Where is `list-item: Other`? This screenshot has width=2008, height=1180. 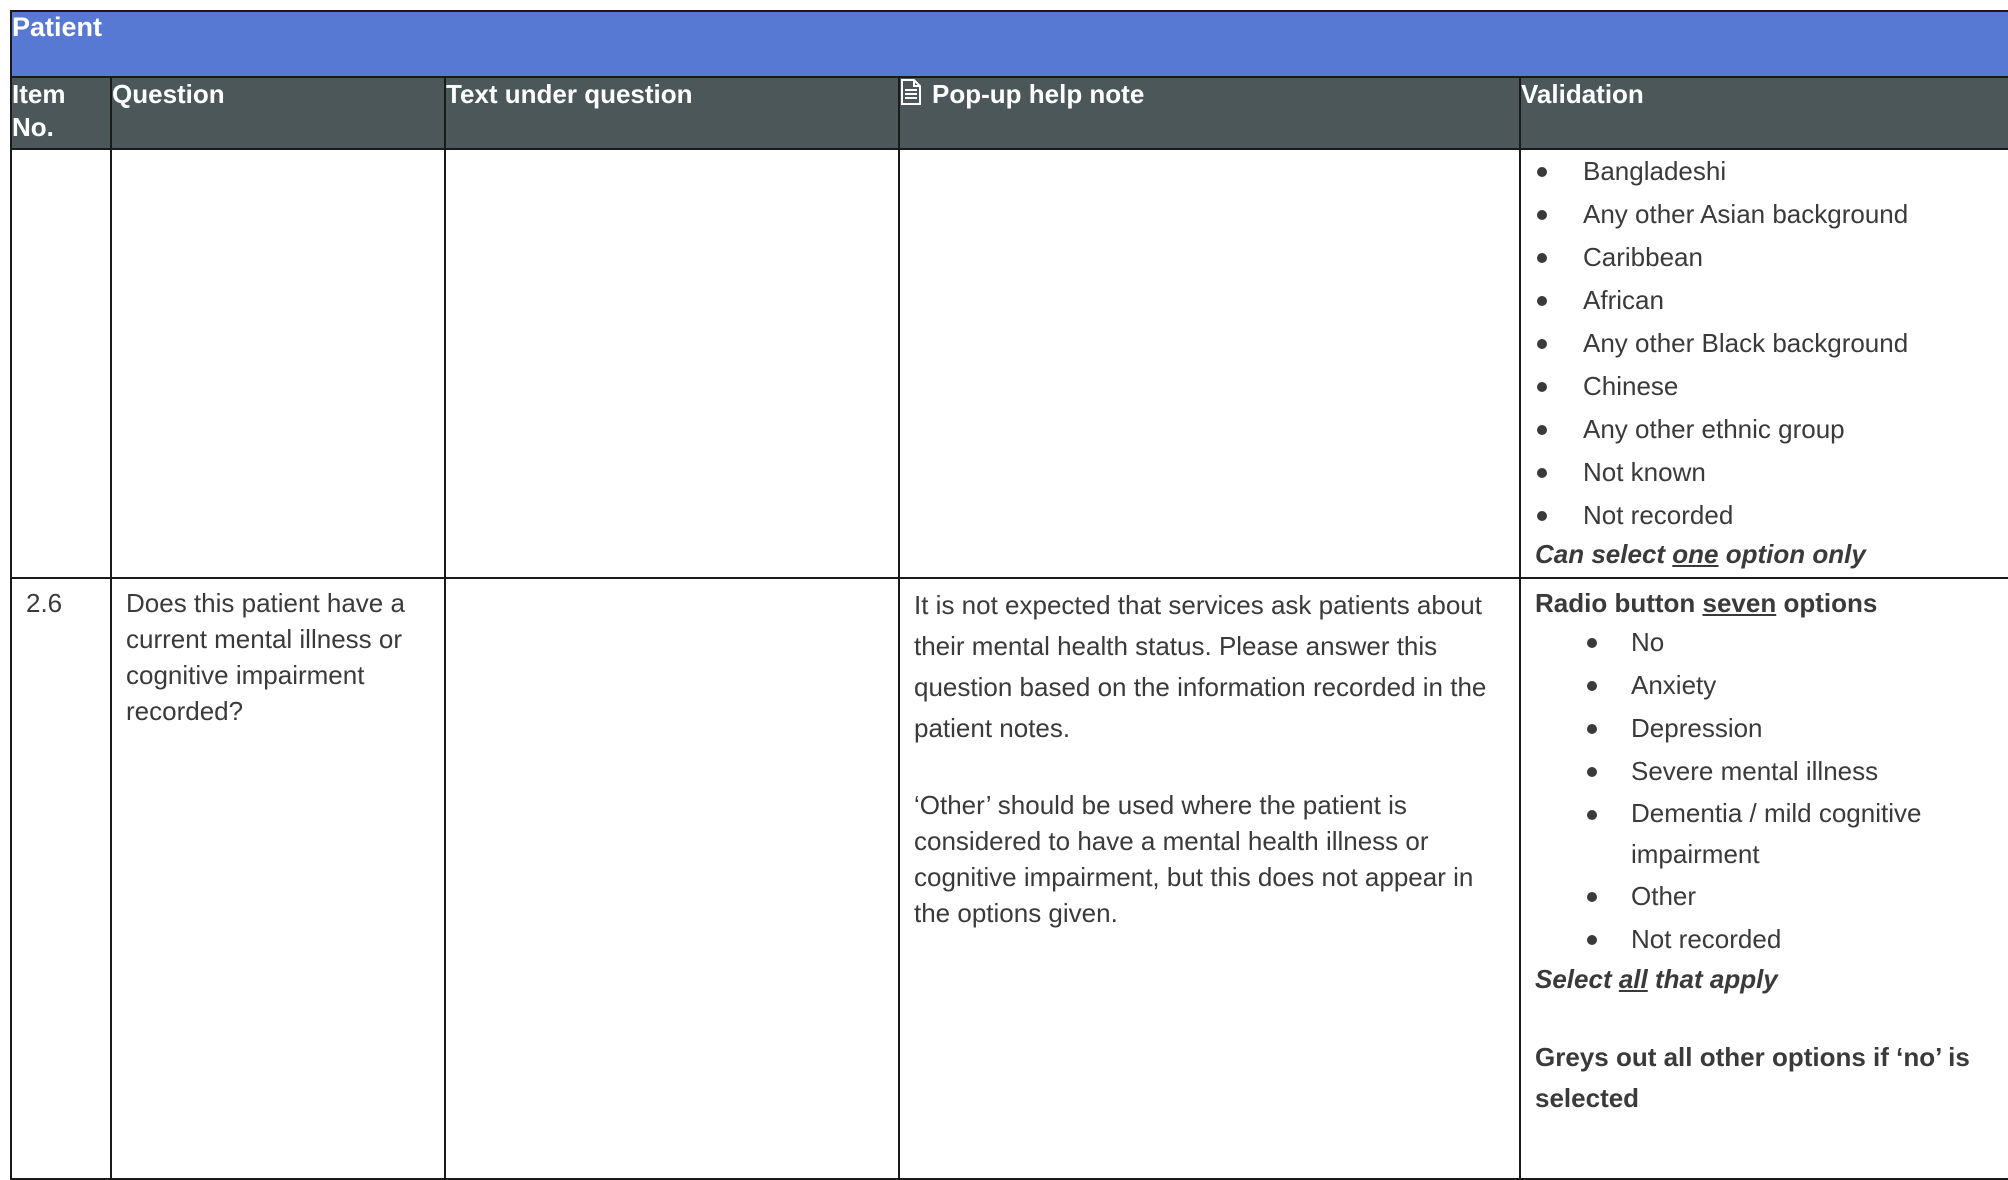 list-item: Other is located at coordinates (1771, 896).